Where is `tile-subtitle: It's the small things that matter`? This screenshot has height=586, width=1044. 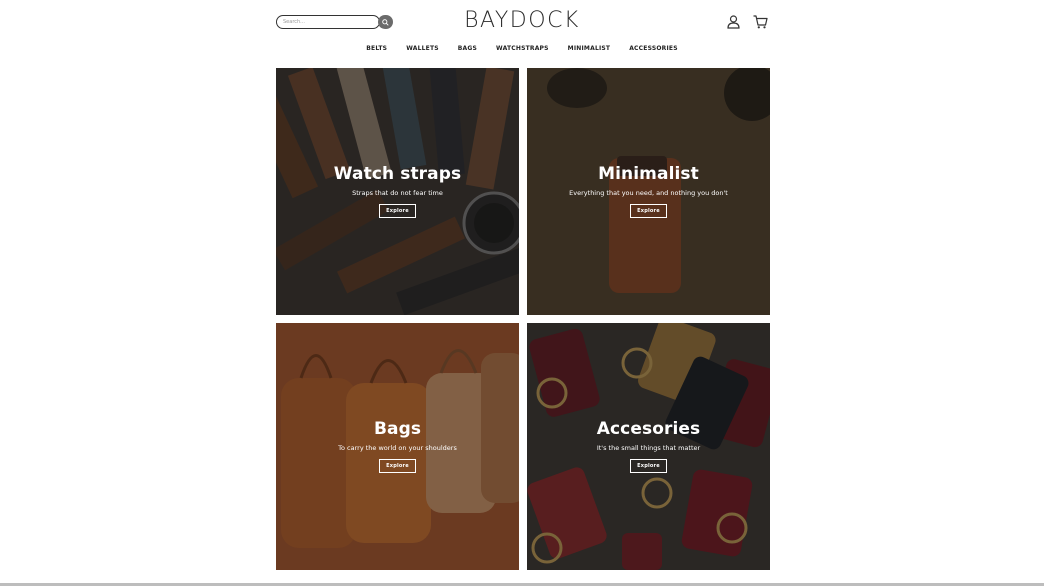 tile-subtitle: It's the small things that matter is located at coordinates (648, 448).